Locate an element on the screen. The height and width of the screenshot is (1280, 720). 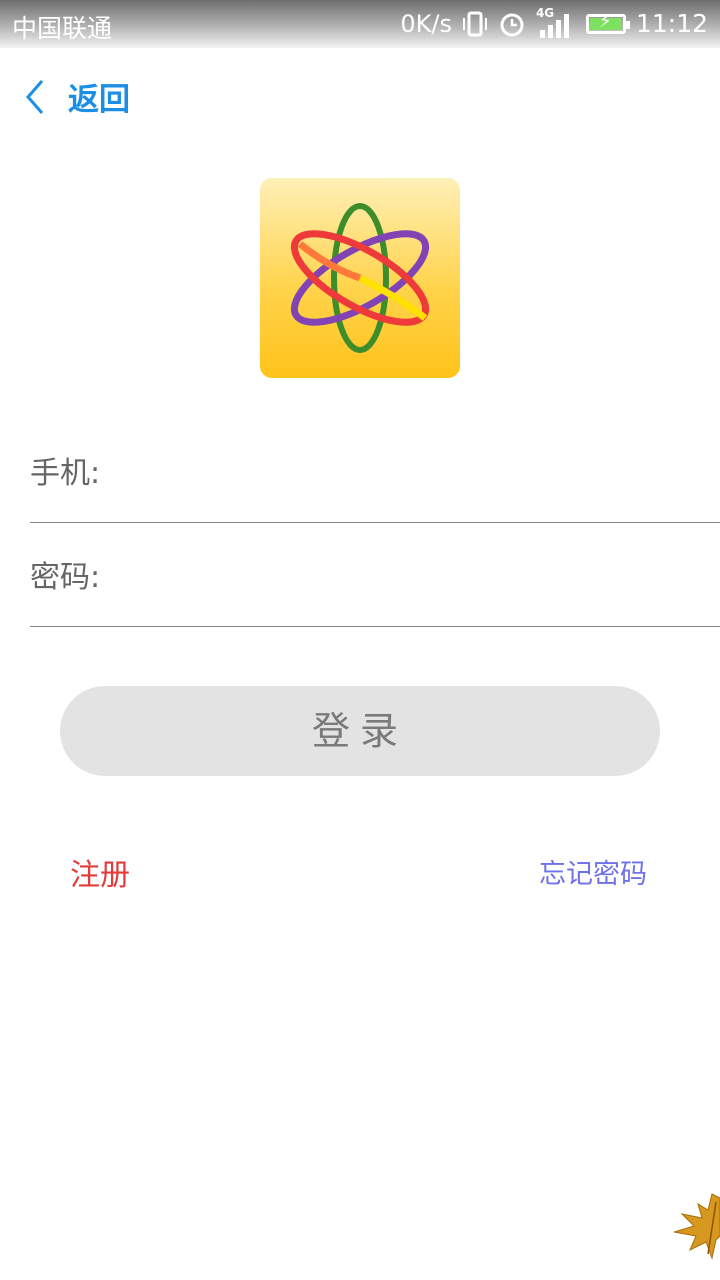
login-button: 登录 is located at coordinates (360, 731).